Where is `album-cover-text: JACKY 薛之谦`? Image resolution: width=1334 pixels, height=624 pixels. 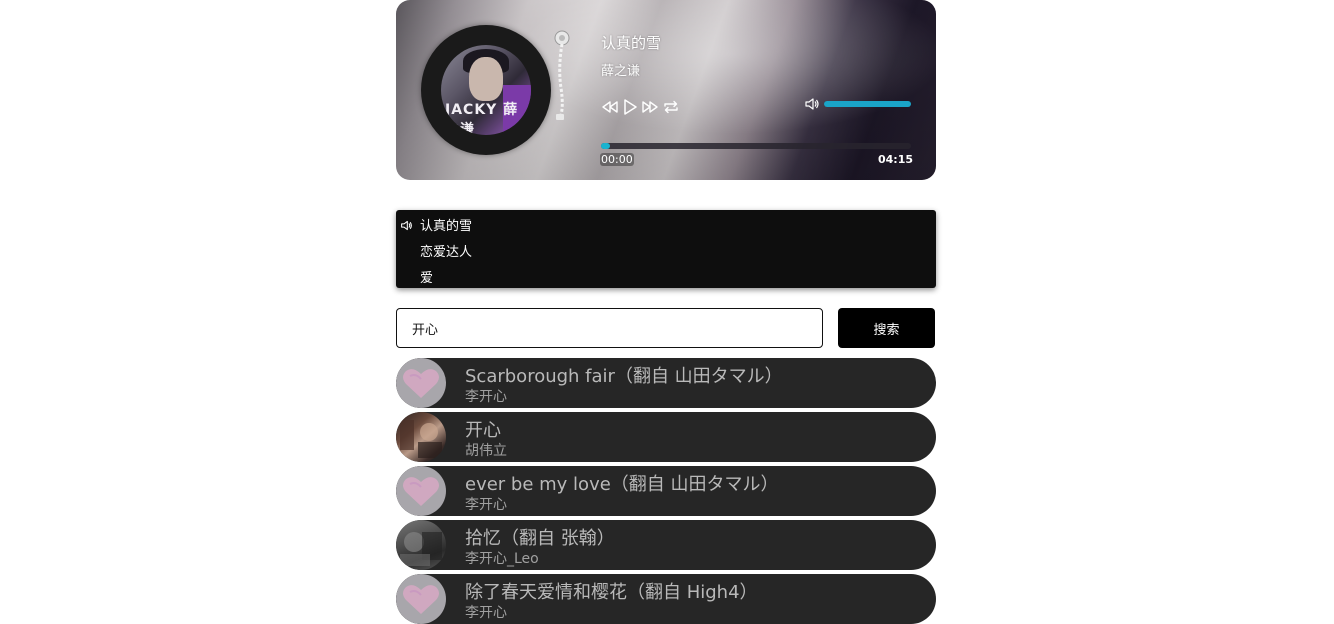
album-cover-text: JACKY 薛之谦 is located at coordinates (482, 118).